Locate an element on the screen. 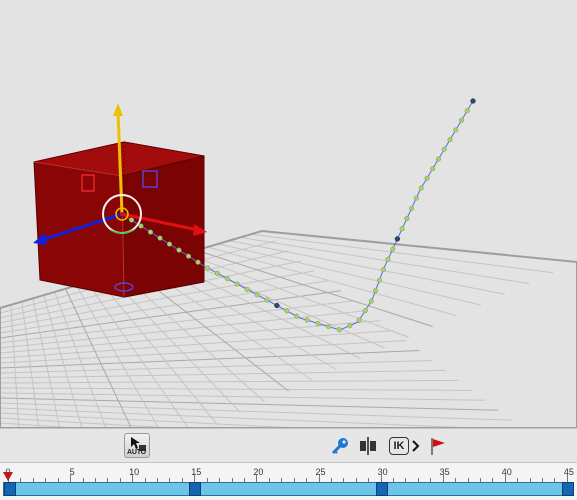 This screenshot has height=500, width=577. marker-flag-button is located at coordinates (438, 446).